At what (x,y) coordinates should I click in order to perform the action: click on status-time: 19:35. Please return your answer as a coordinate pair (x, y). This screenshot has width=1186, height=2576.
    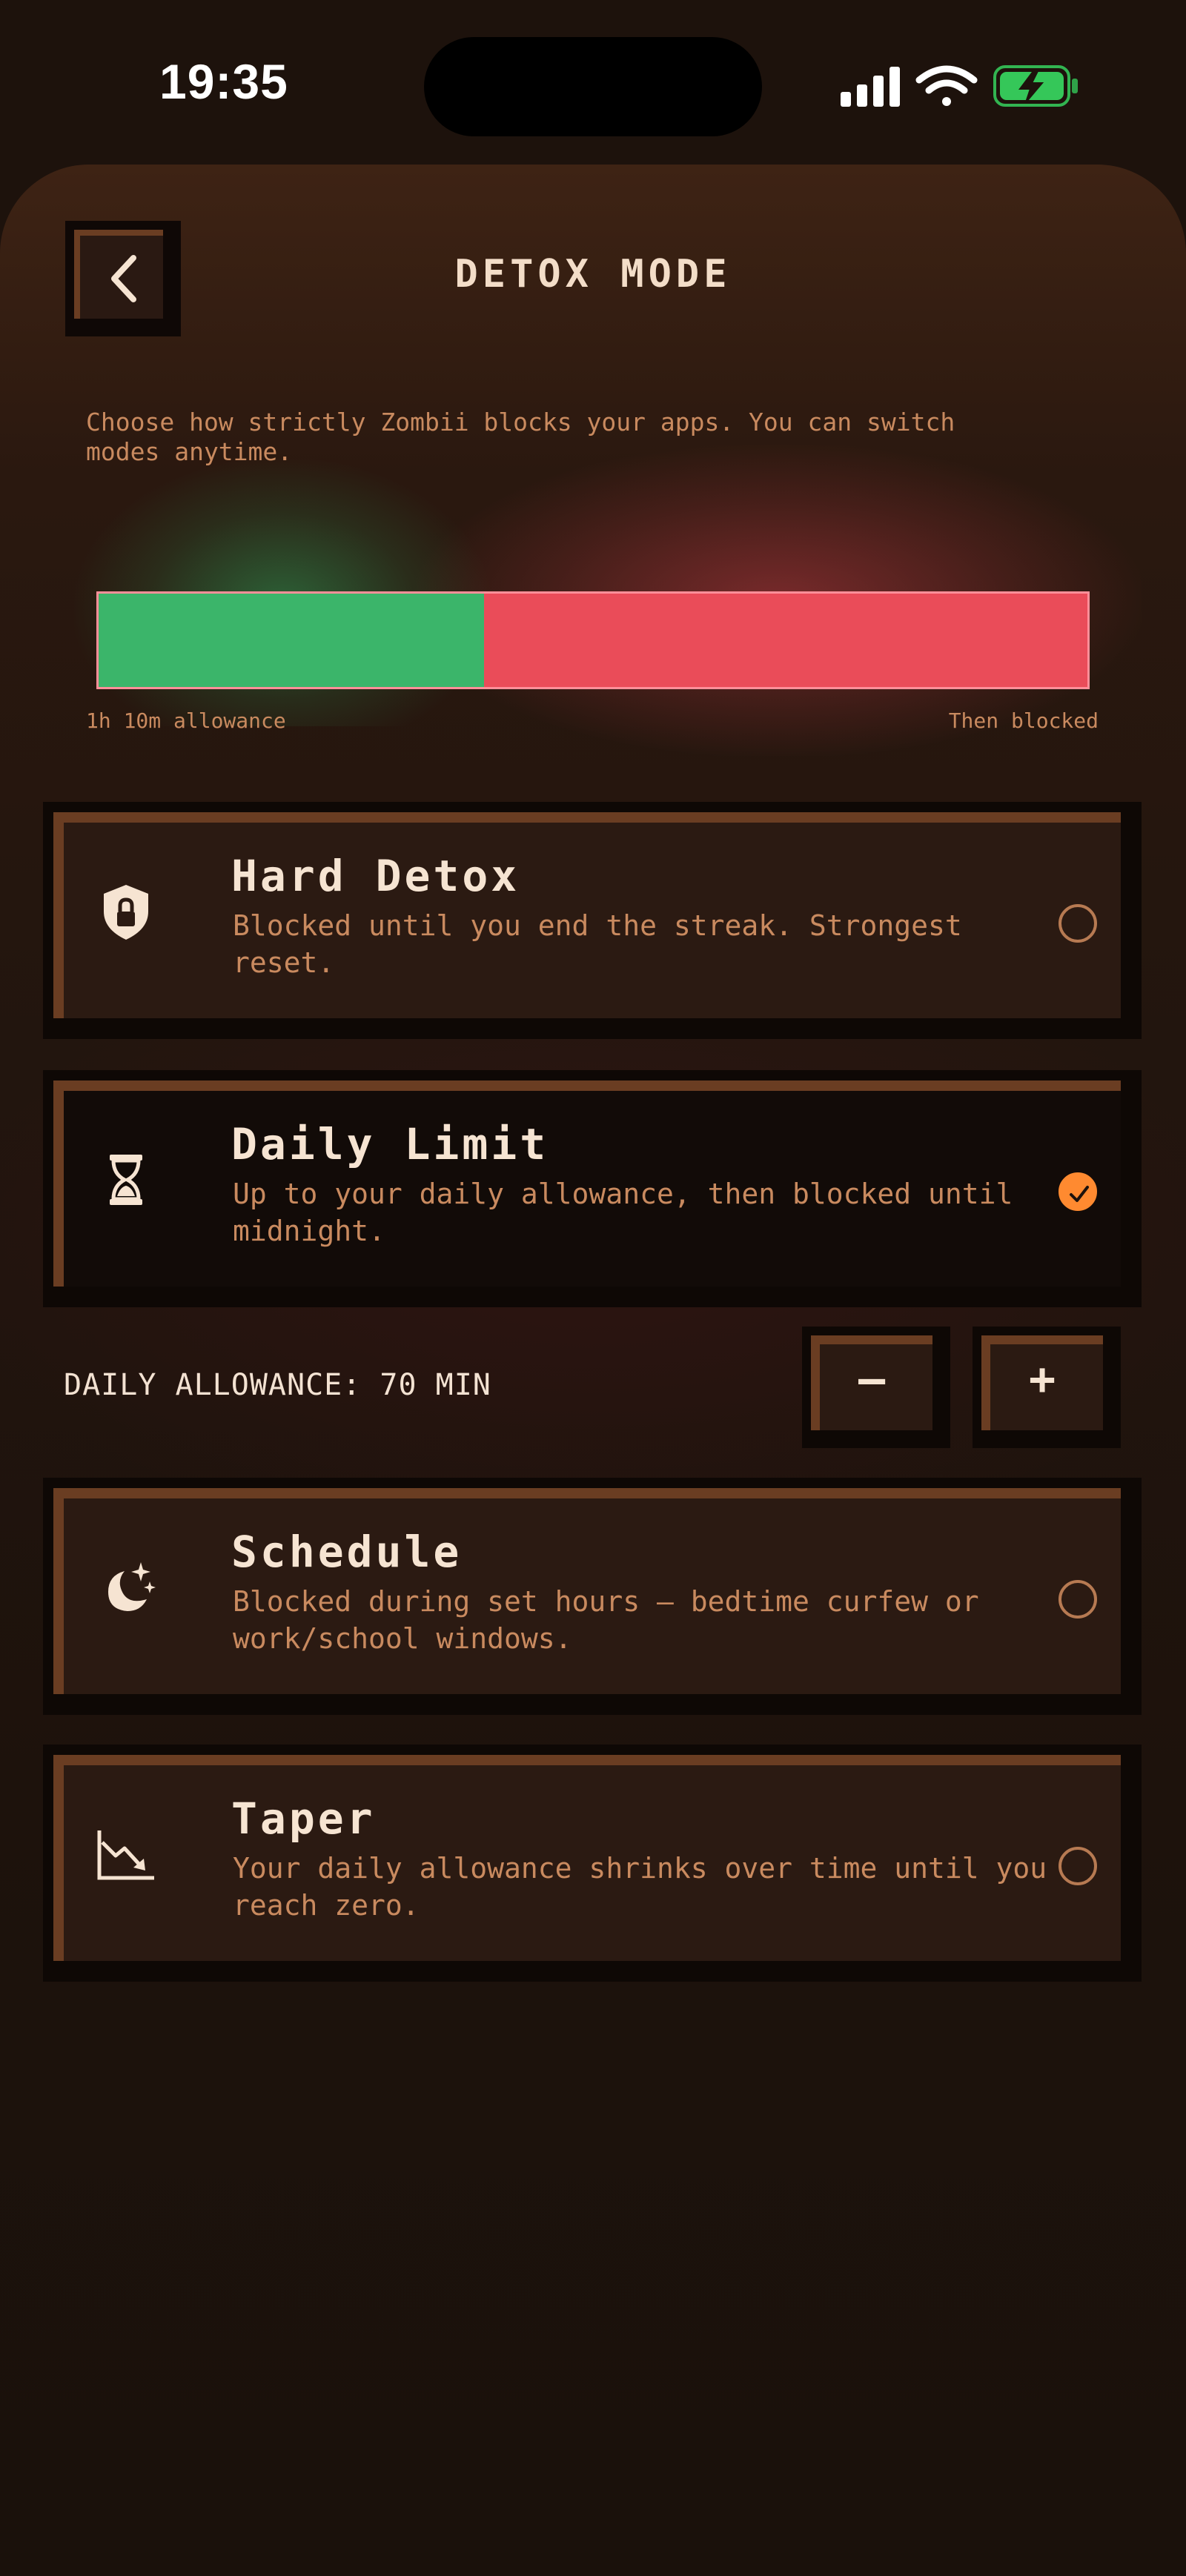
    Looking at the image, I should click on (223, 81).